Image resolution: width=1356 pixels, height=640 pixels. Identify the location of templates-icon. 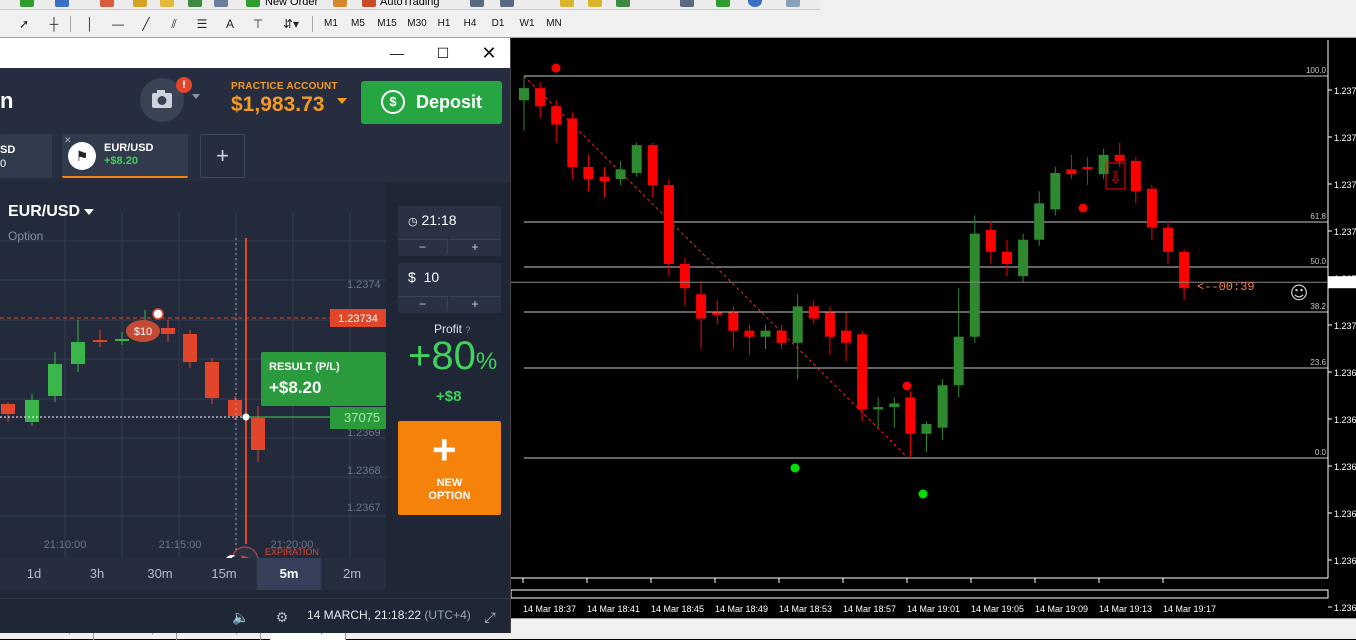
(793, 3).